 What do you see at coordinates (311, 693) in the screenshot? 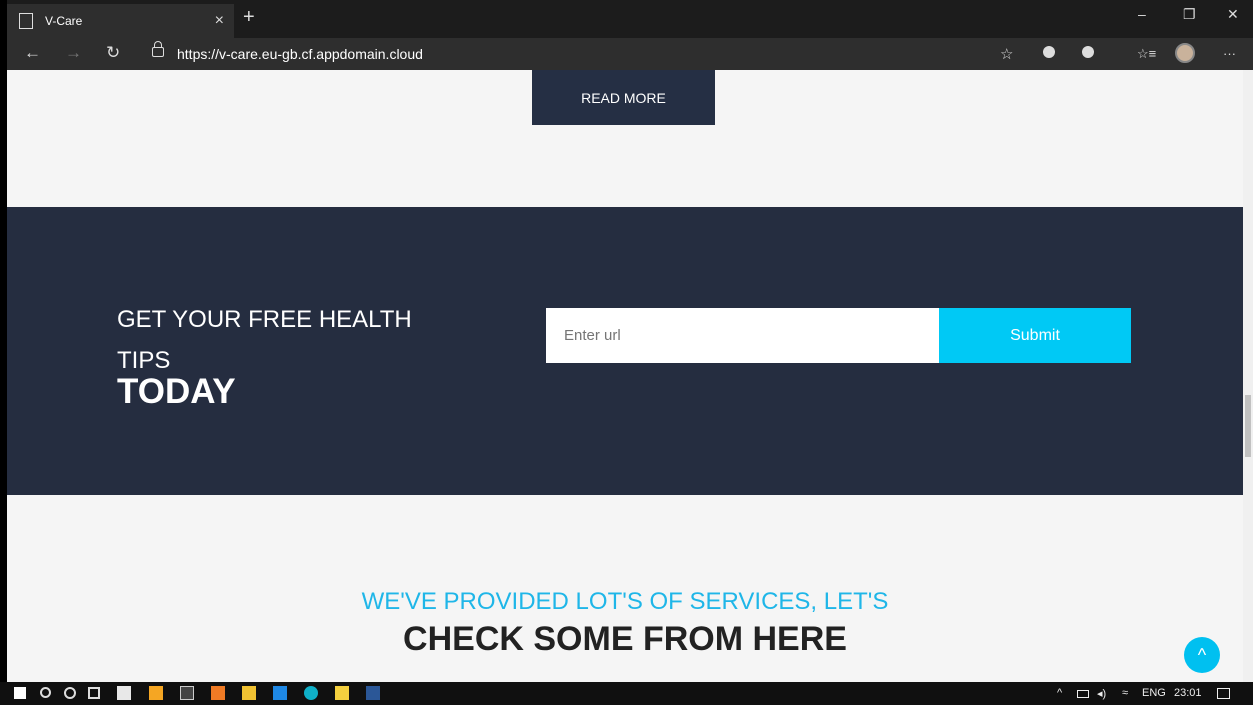
I see `edge-icon` at bounding box center [311, 693].